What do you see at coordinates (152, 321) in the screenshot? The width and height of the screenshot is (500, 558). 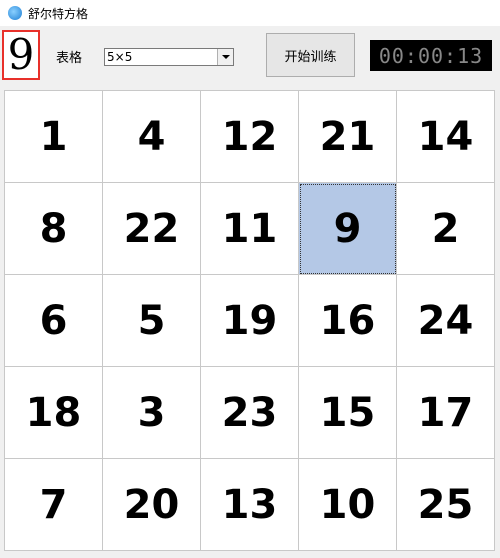 I see `grid-cell: 5` at bounding box center [152, 321].